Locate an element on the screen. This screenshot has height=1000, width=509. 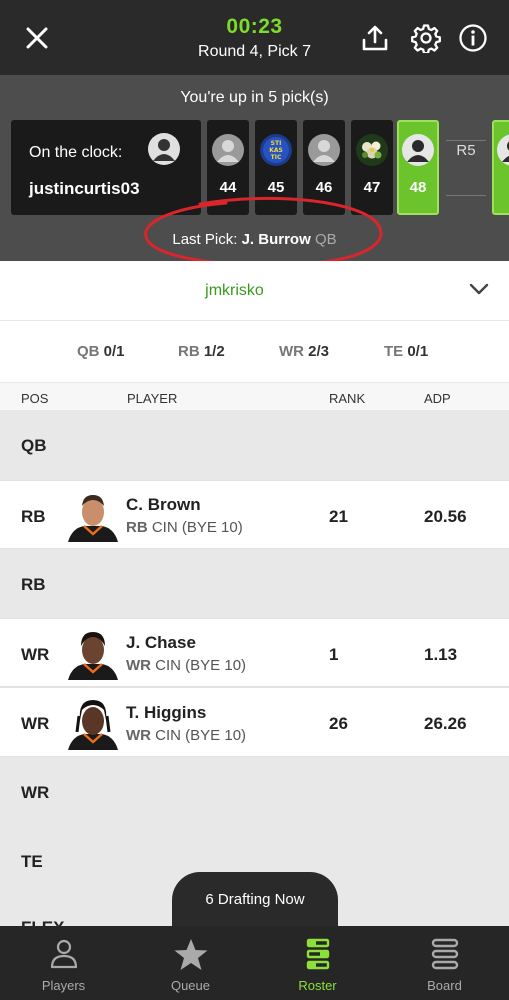
on-clock-username: justincurtis03 is located at coordinates (84, 188).